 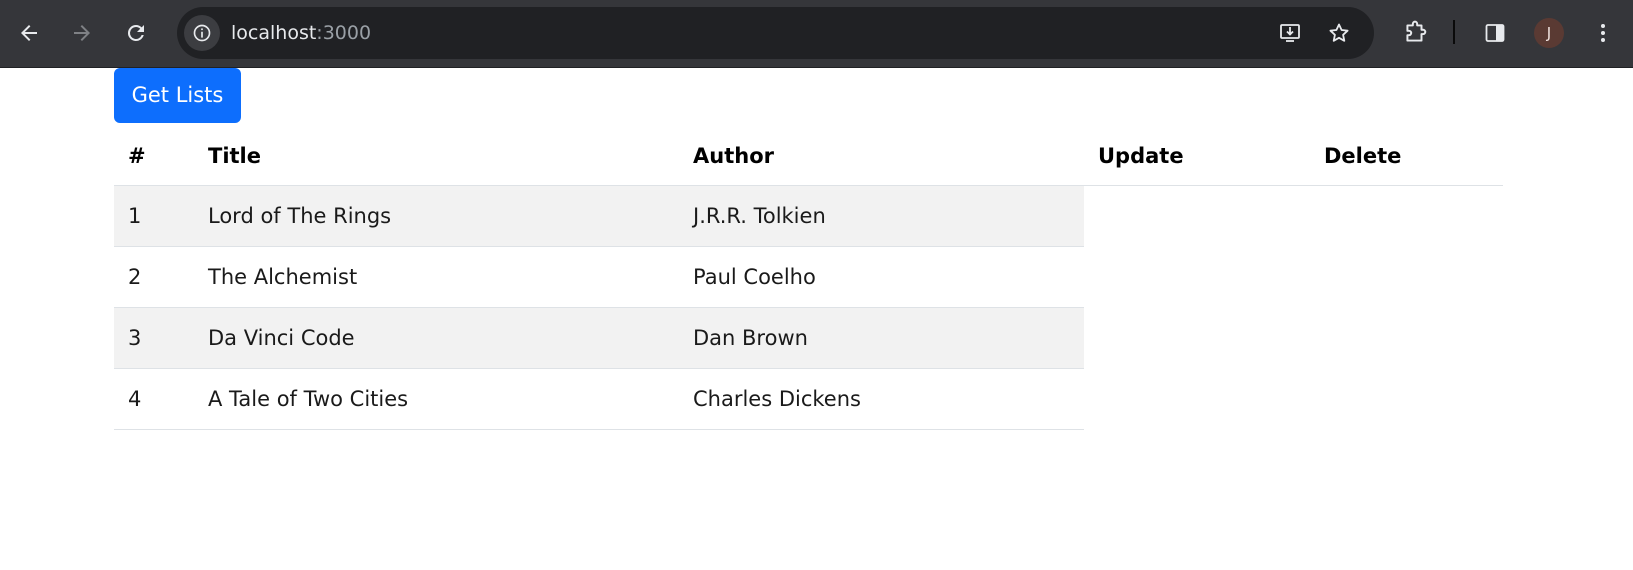 I want to click on info-icon, so click(x=202, y=33).